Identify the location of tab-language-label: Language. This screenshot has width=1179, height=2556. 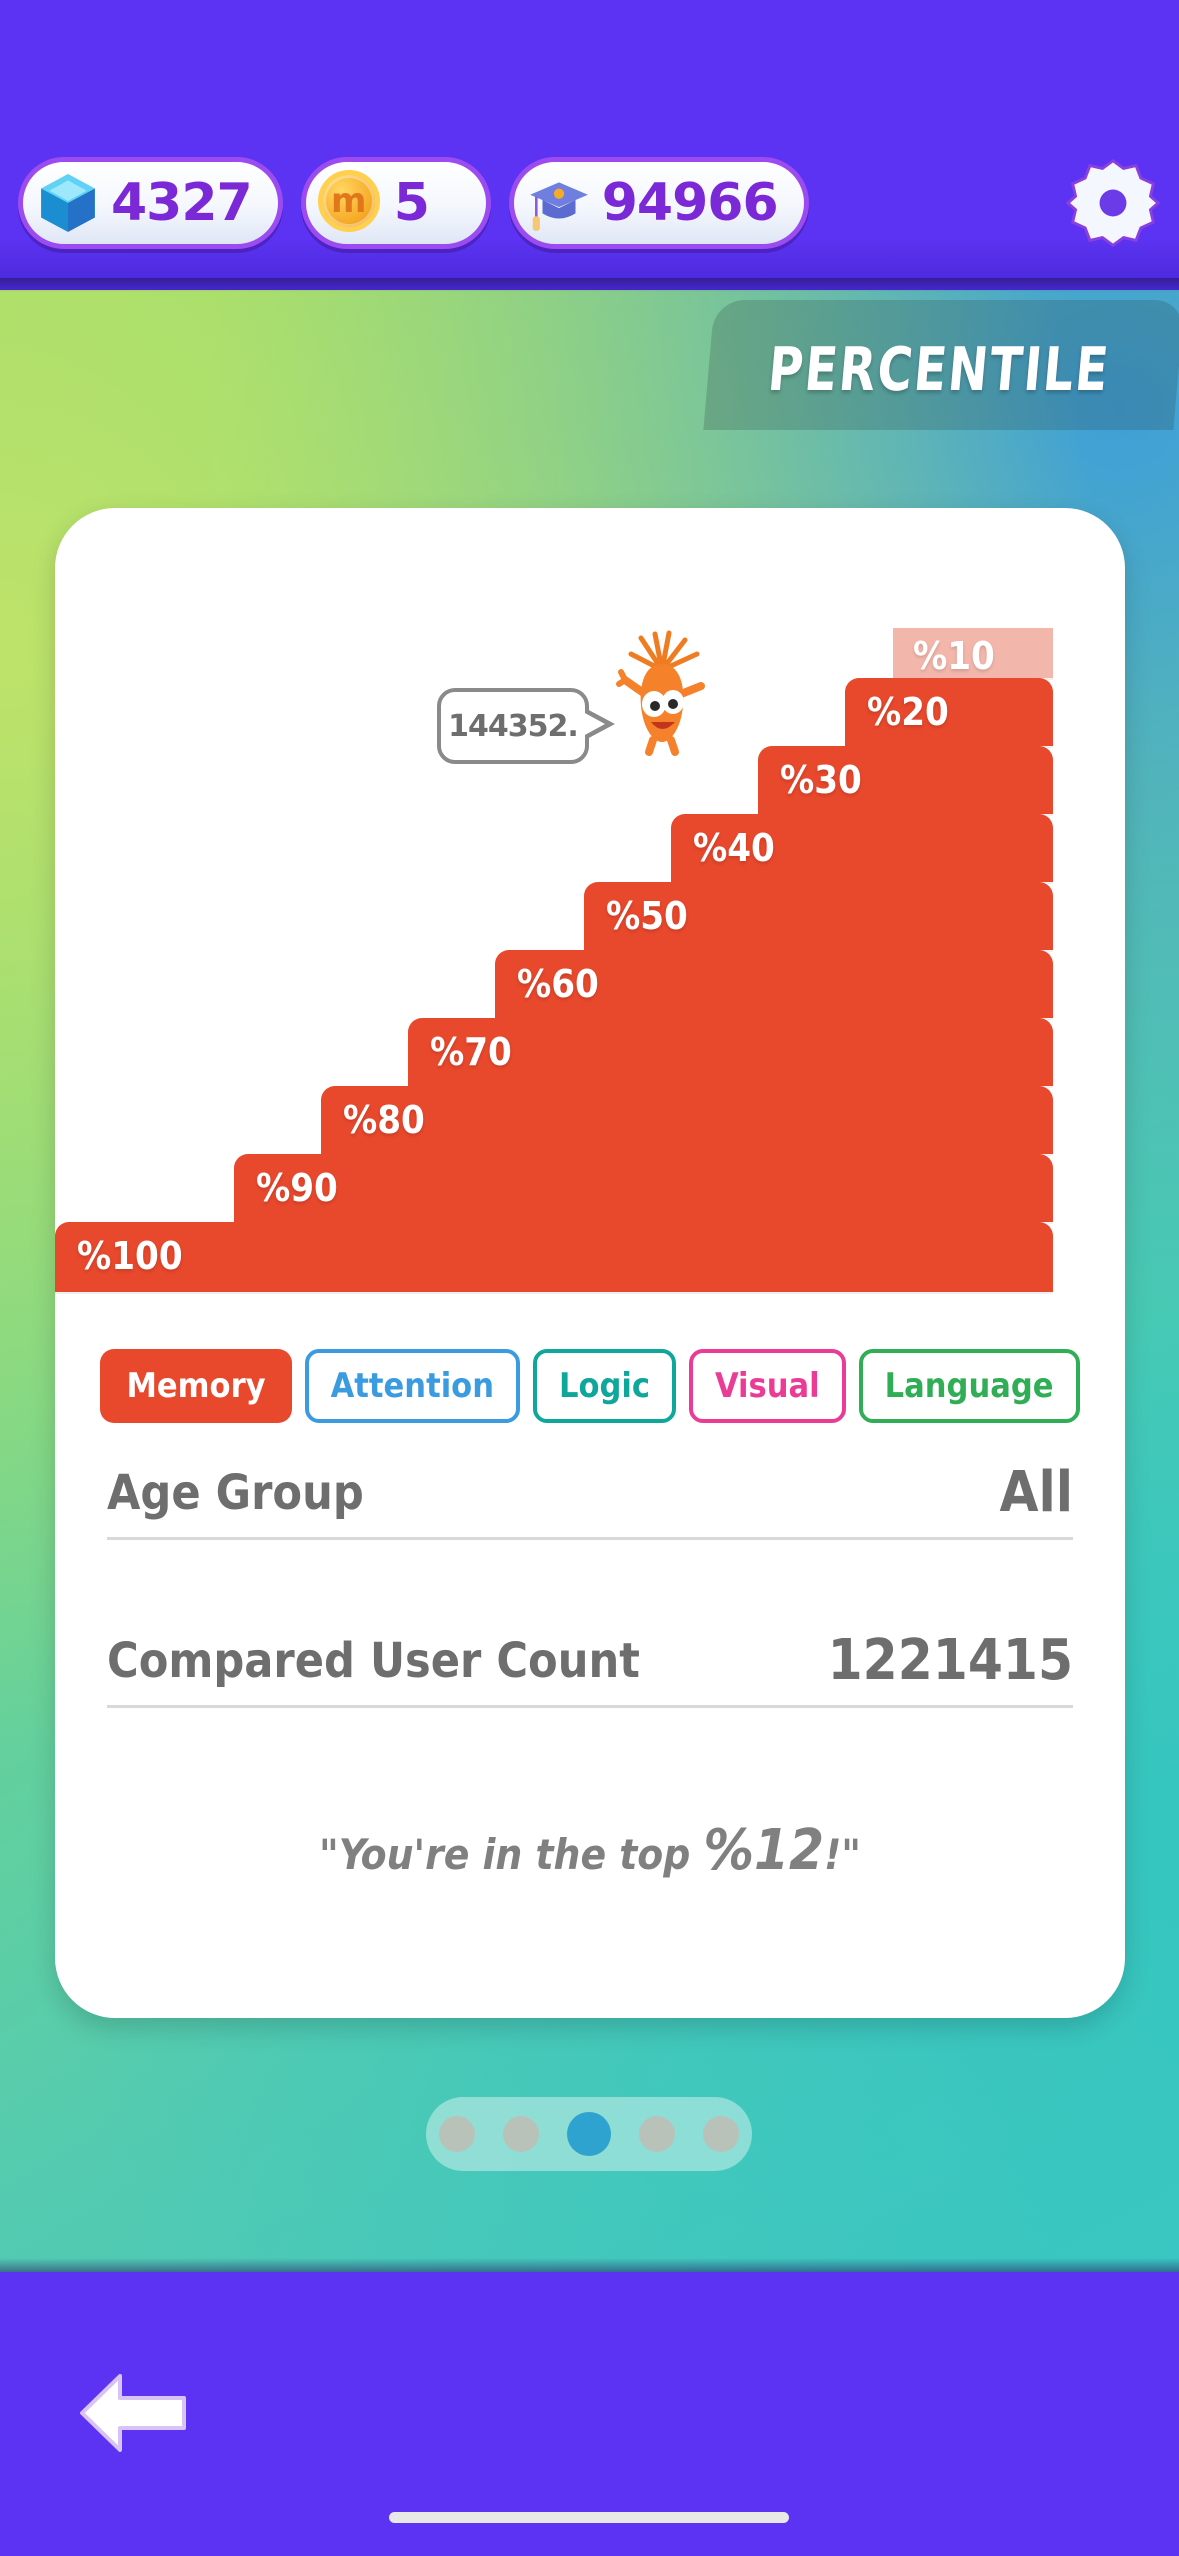
(969, 1386).